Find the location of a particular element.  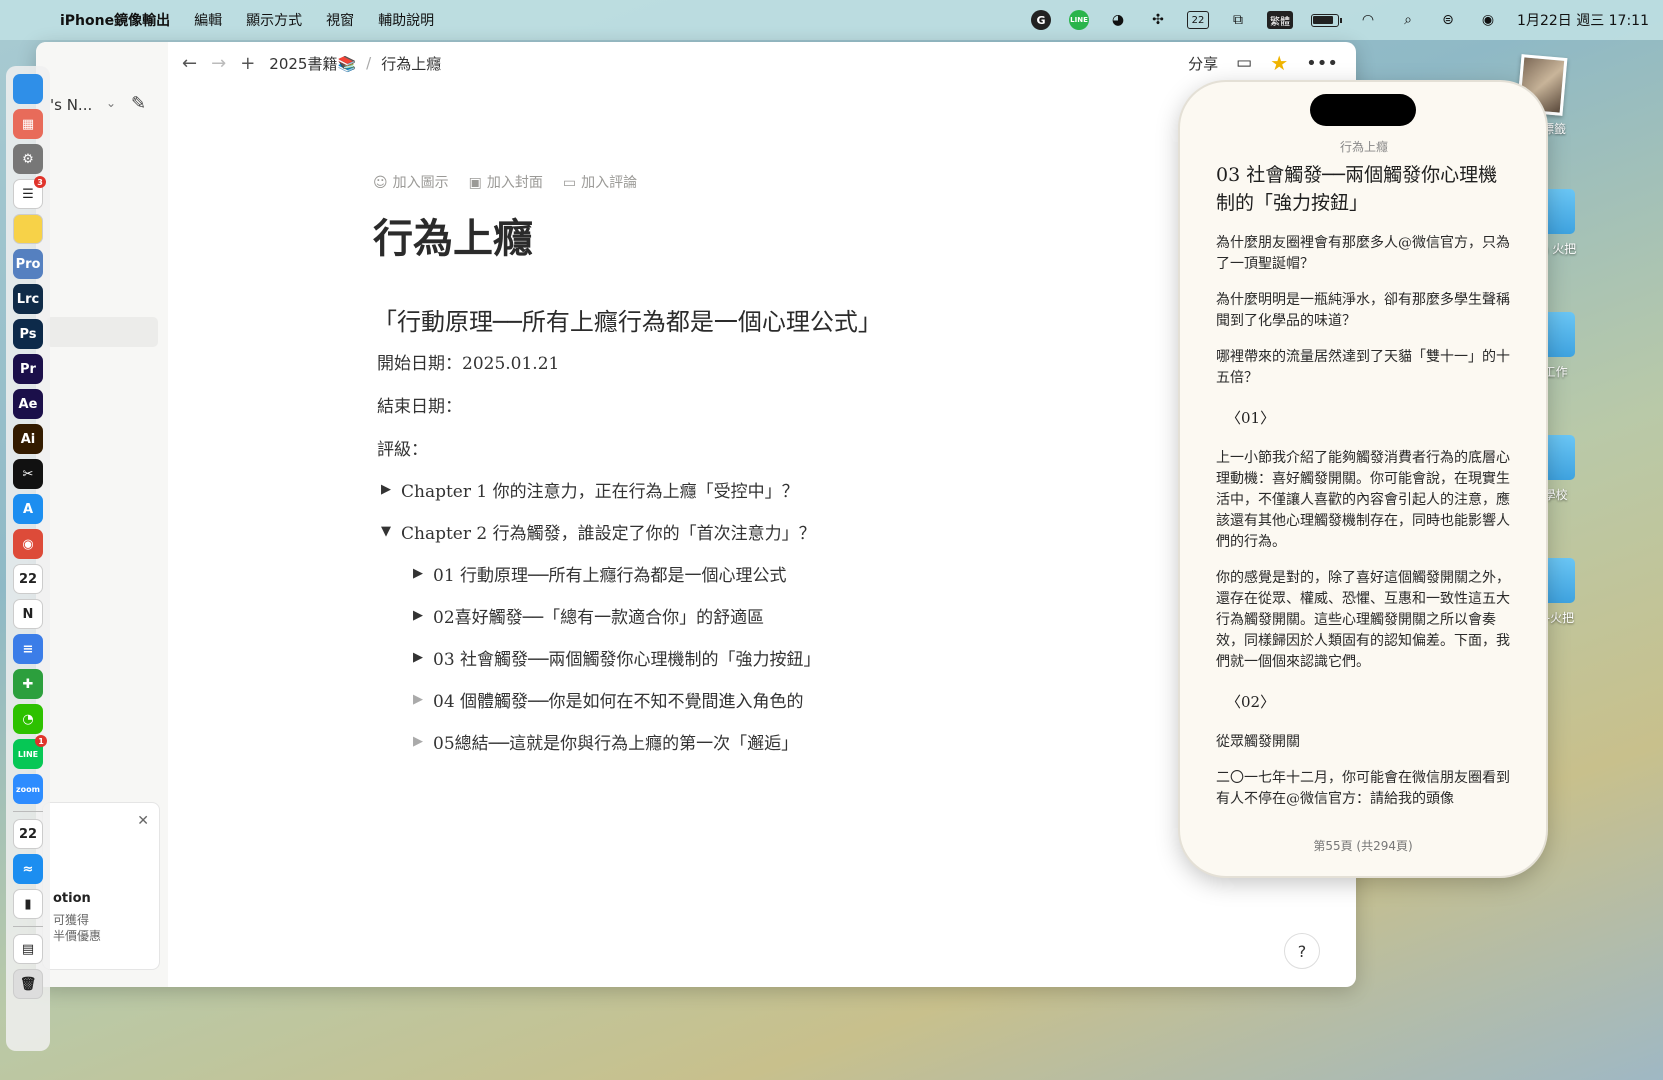

toggle-subchapter-01: ▶ 01 行動原理──所有上癮行為都是一個心理公式 is located at coordinates (763, 573).